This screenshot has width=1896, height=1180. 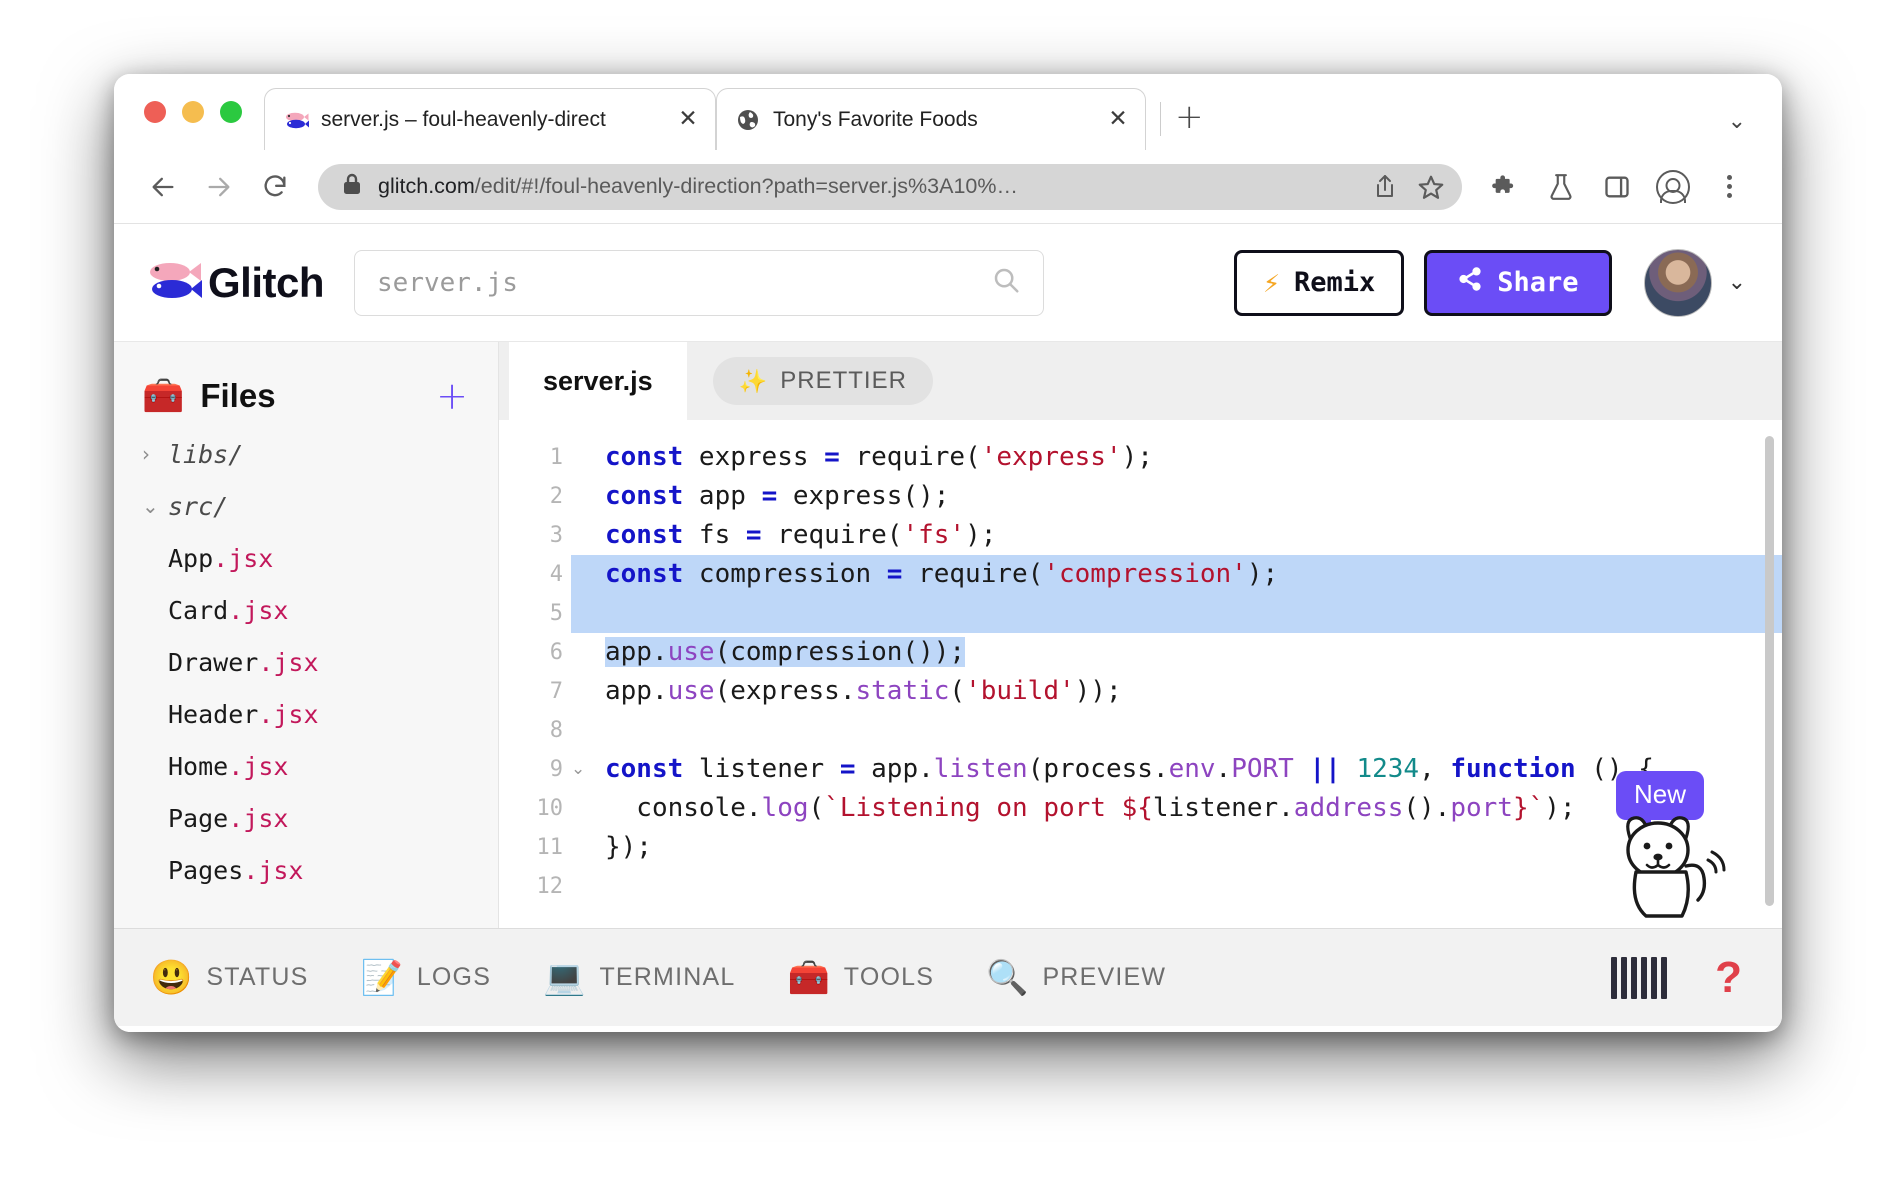 I want to click on sidebar-folder-libs: › libs/, so click(x=306, y=454).